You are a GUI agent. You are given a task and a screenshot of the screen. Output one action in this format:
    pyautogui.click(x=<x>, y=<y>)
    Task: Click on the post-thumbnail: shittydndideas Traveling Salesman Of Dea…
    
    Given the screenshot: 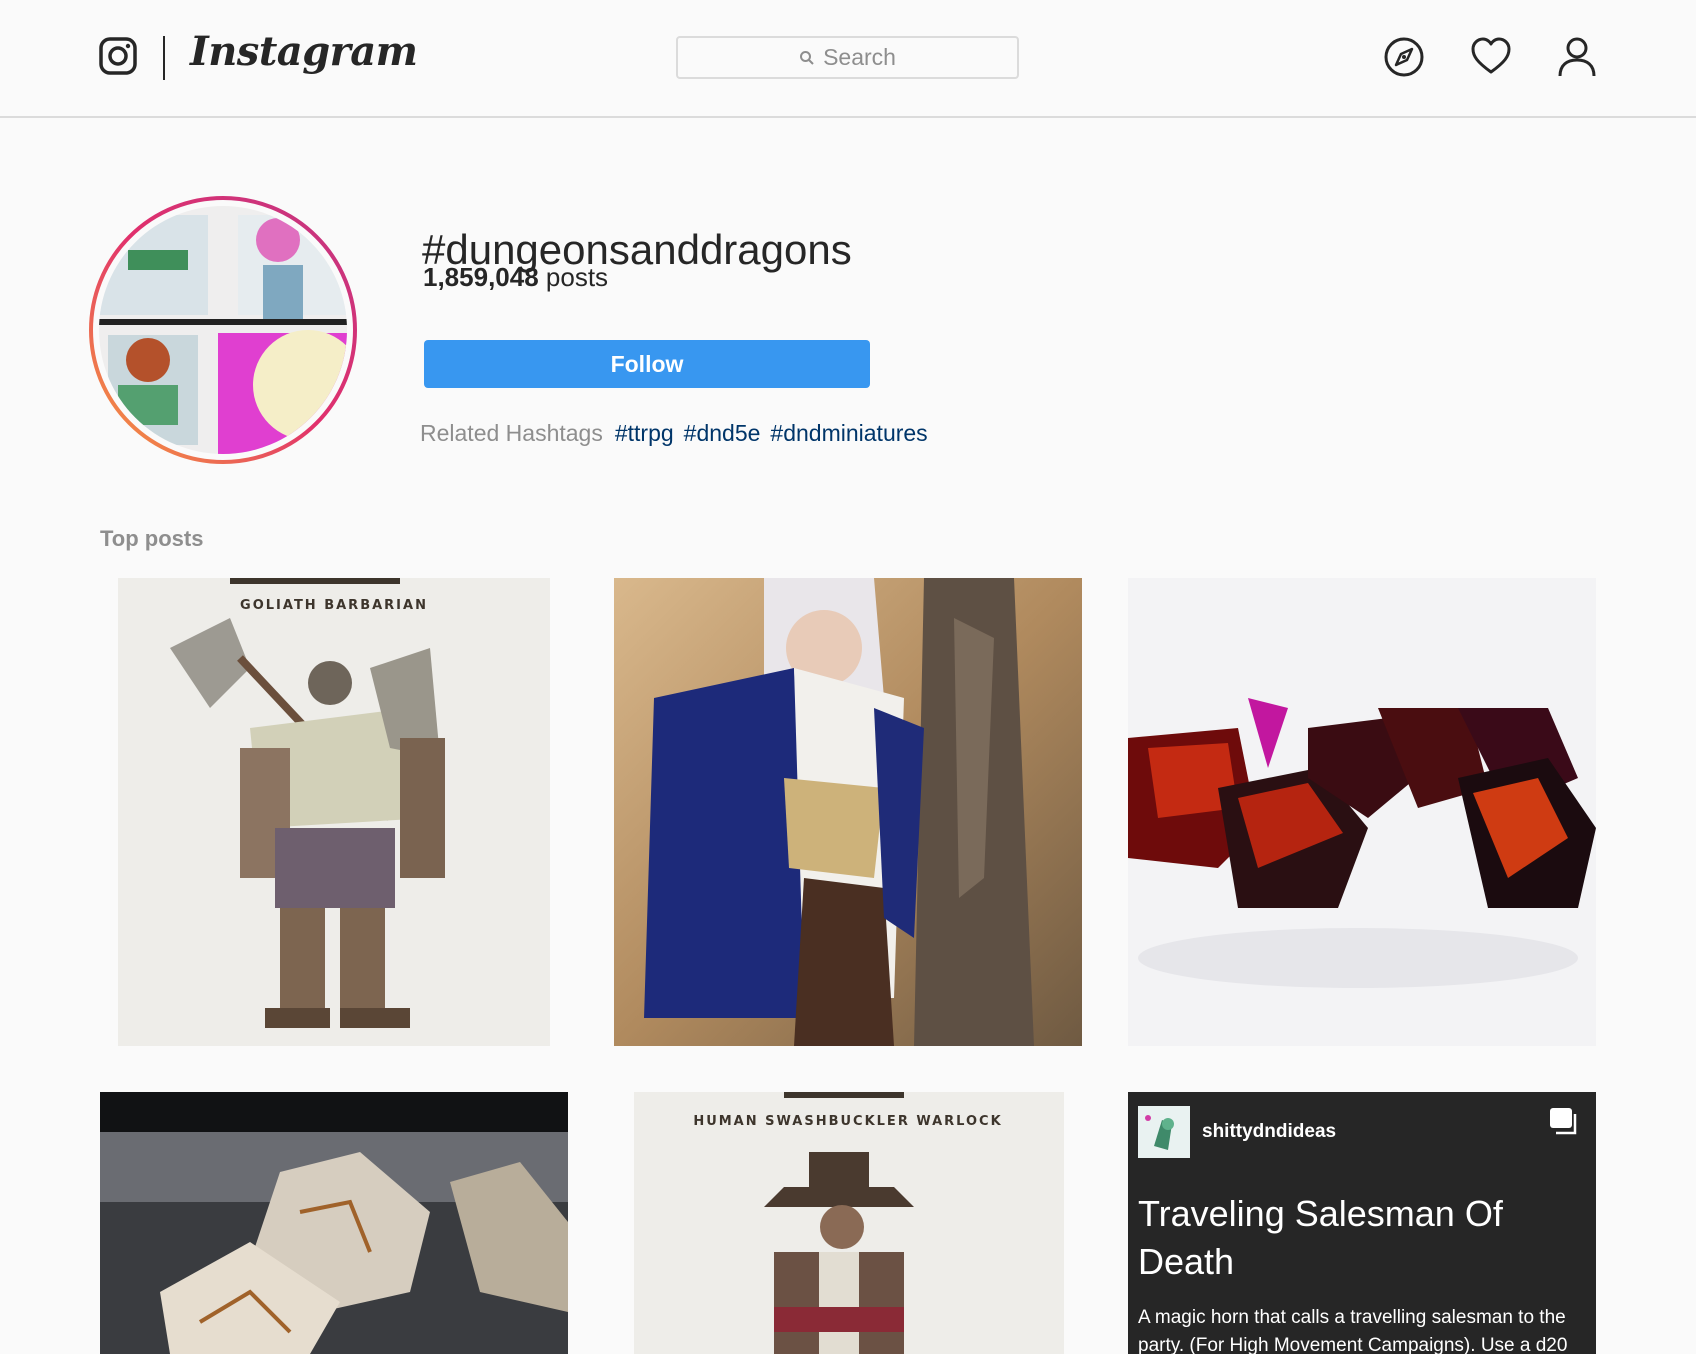 What is the action you would take?
    pyautogui.click(x=1362, y=1223)
    